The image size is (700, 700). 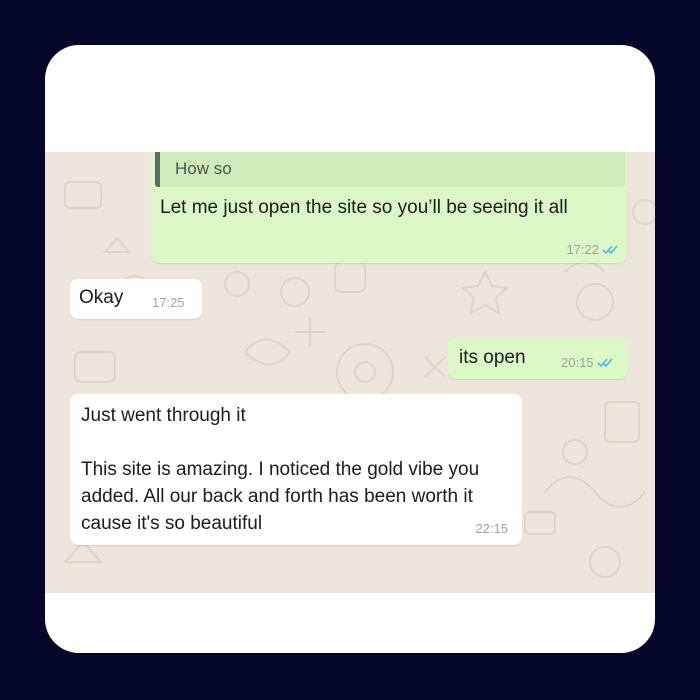 I want to click on message-time: 17:22, so click(x=582, y=249).